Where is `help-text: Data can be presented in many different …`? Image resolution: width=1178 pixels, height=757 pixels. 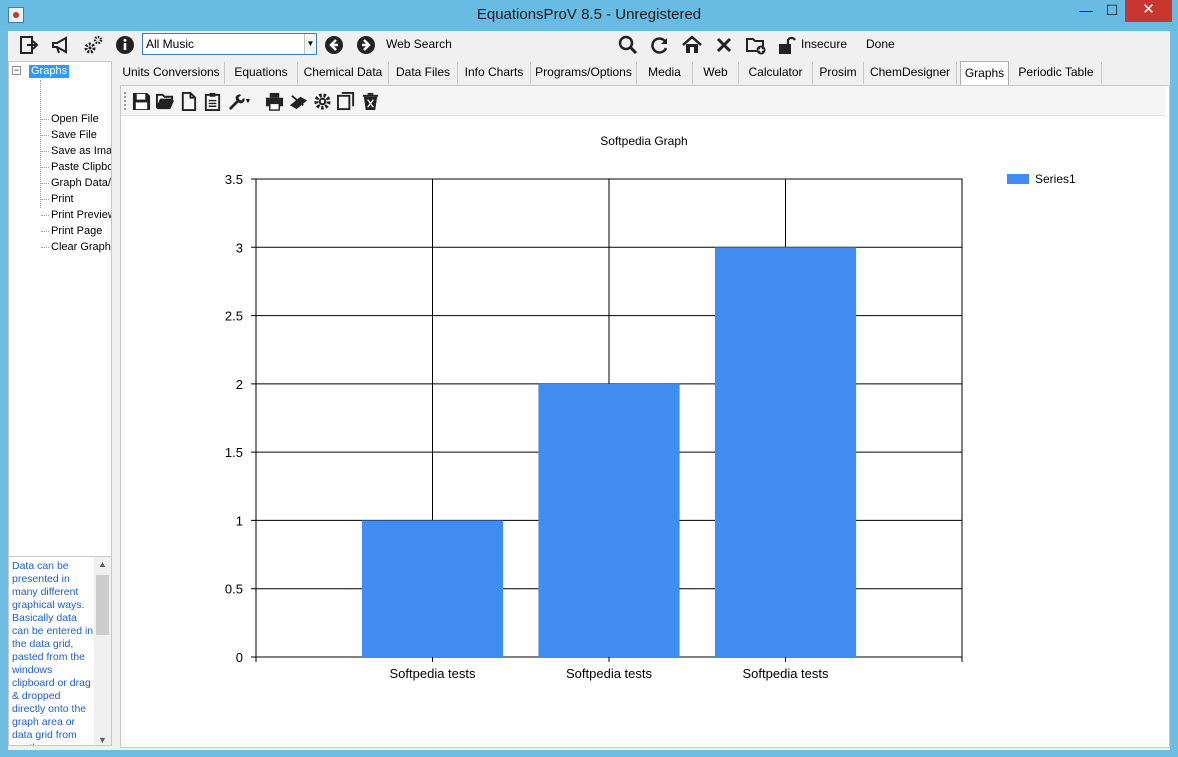 help-text: Data can be presented in many different … is located at coordinates (53, 652).